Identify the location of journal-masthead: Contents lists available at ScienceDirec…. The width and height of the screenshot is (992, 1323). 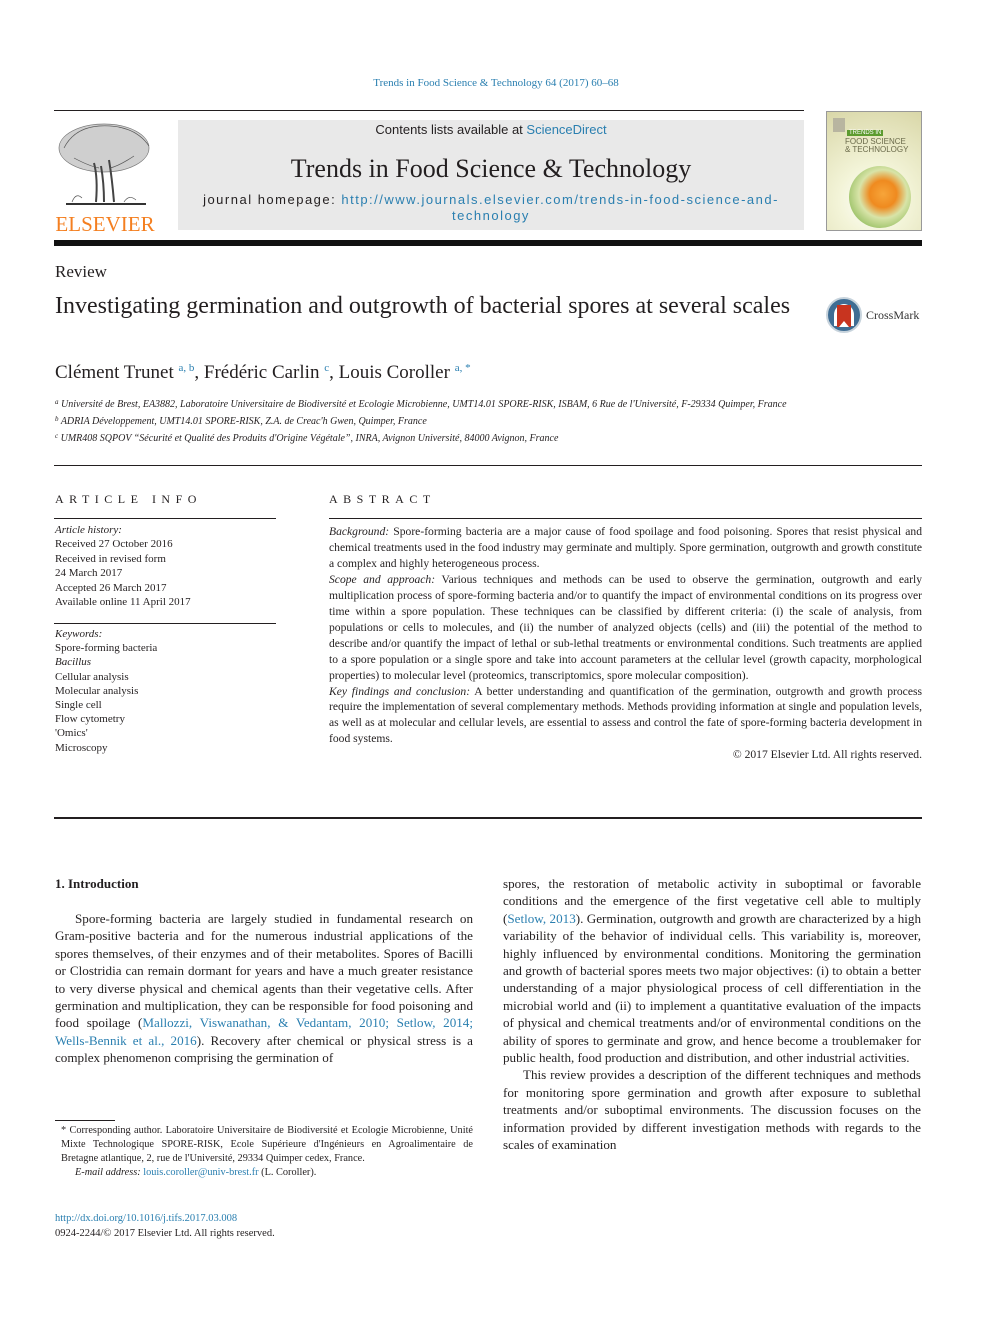
(491, 175).